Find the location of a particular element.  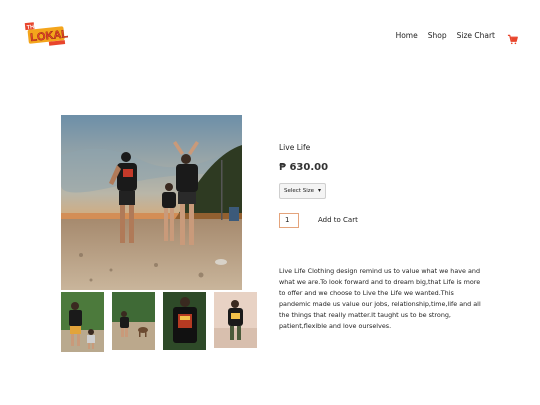

product-title: Live Life is located at coordinates (295, 147).